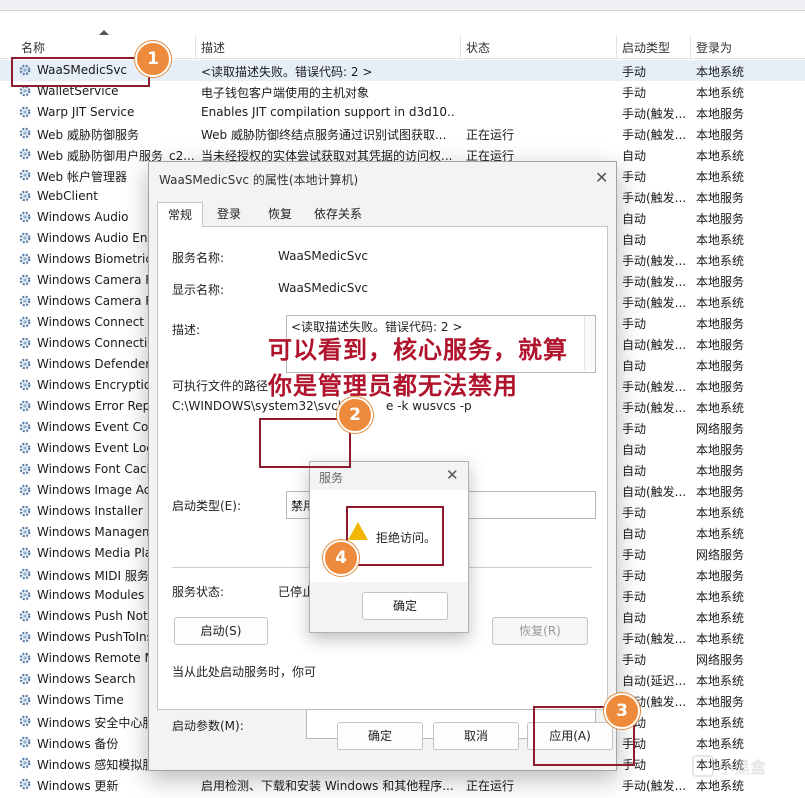  What do you see at coordinates (244, 672) in the screenshot?
I see `start-hint: 当从此处启动服务时，你可` at bounding box center [244, 672].